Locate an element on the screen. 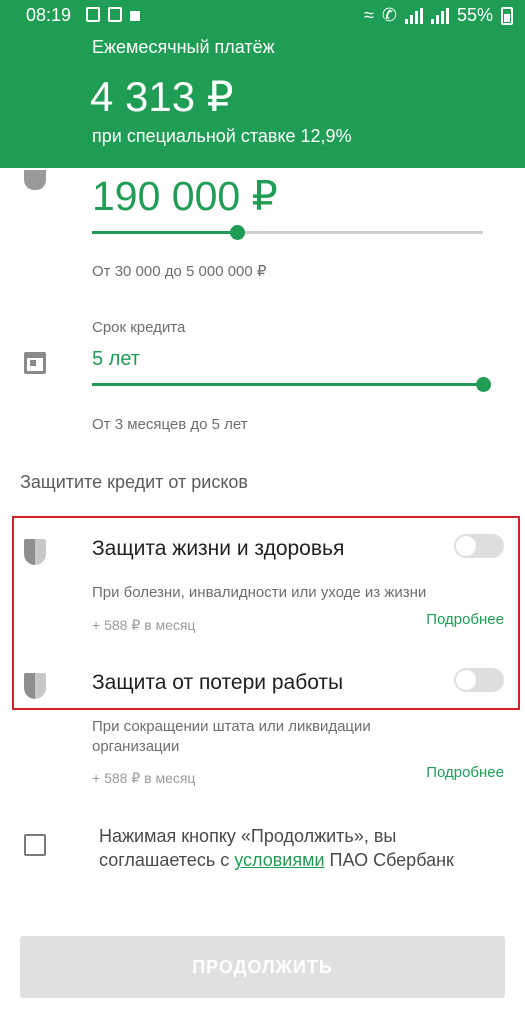 The image size is (525, 1018). life-insurance-toggle is located at coordinates (479, 546).